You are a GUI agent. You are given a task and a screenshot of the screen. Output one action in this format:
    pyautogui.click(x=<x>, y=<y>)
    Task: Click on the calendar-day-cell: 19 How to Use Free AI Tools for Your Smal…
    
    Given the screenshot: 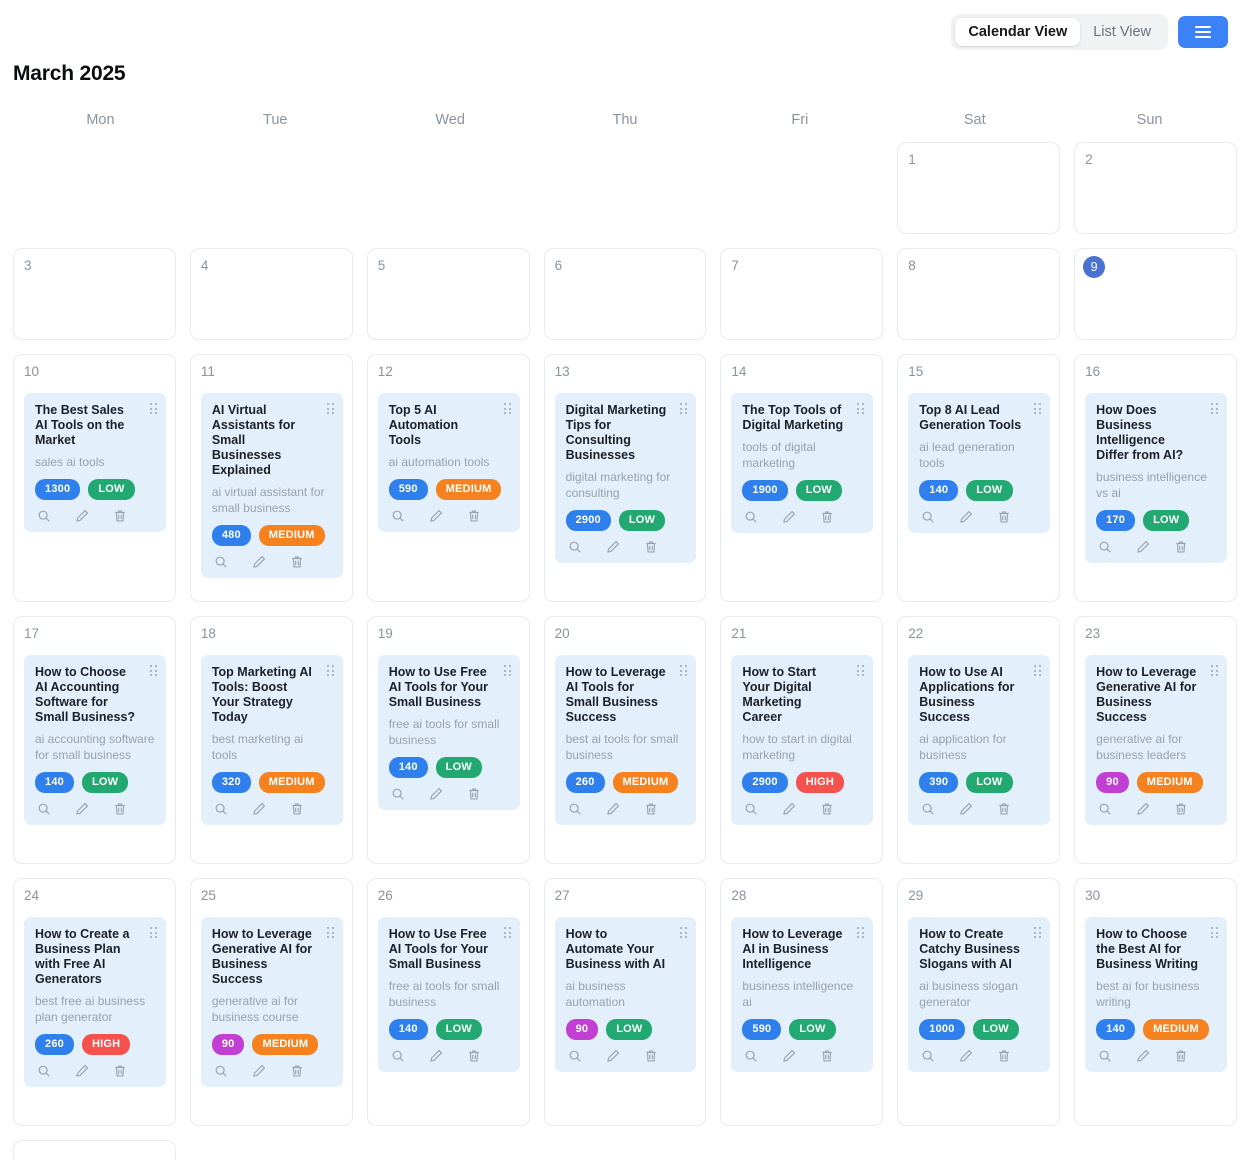 What is the action you would take?
    pyautogui.click(x=448, y=740)
    